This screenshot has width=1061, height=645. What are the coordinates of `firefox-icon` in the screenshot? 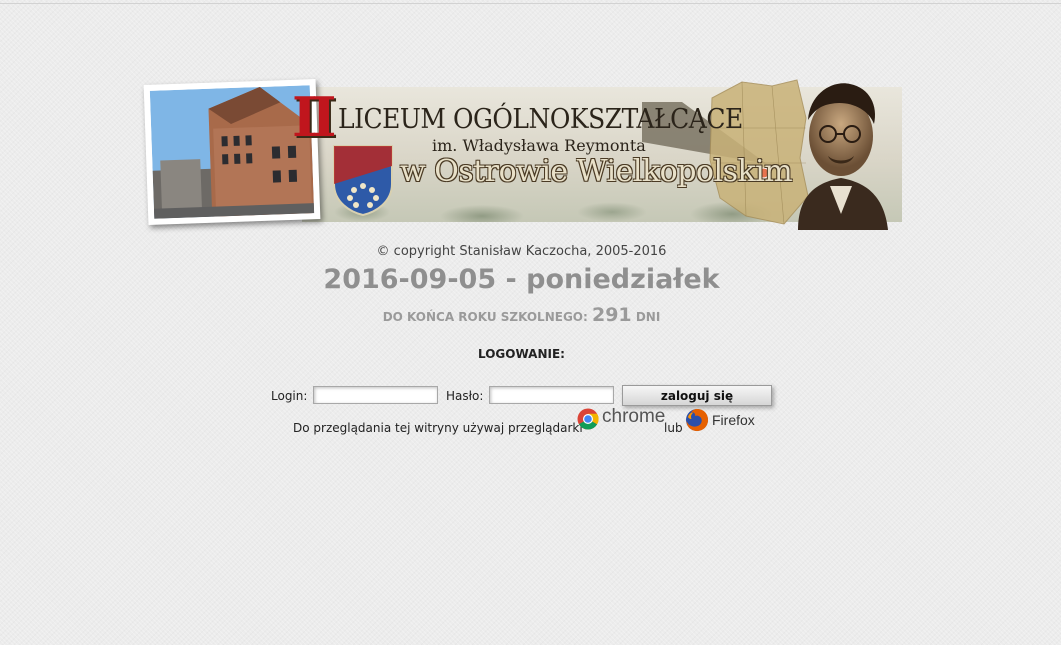 It's located at (697, 420).